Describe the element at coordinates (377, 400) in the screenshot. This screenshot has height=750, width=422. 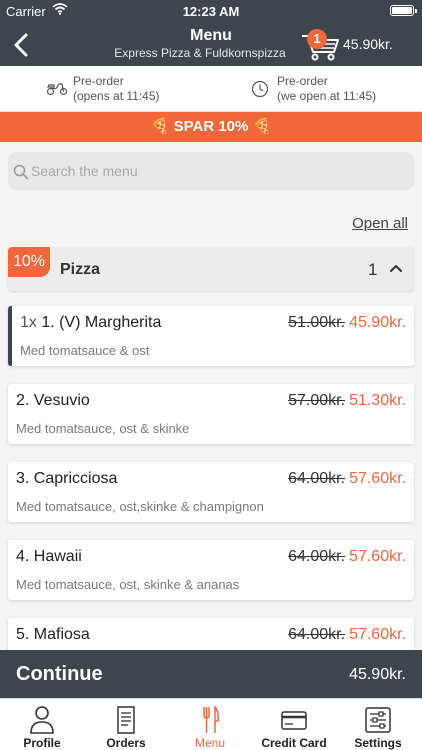
I see `new-price: 51.30kr.` at that location.